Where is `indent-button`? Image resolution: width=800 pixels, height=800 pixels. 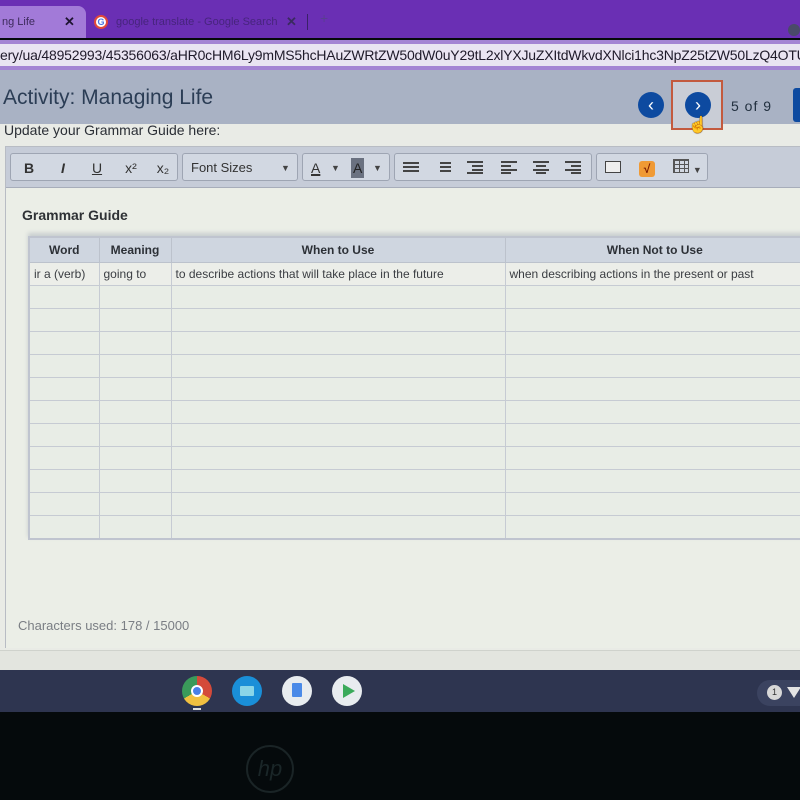
indent-button is located at coordinates (475, 168).